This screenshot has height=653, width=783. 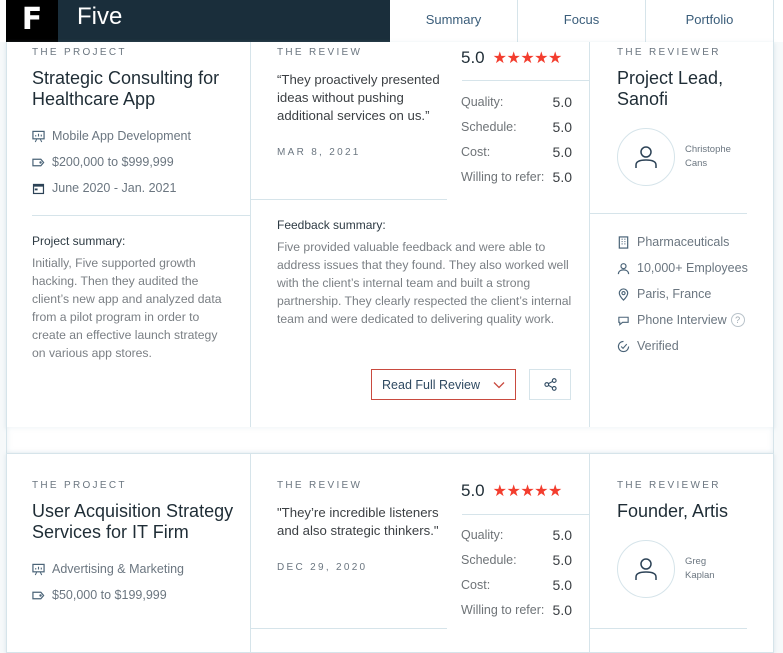 I want to click on service-label: Advertising & Marketing, so click(x=118, y=569).